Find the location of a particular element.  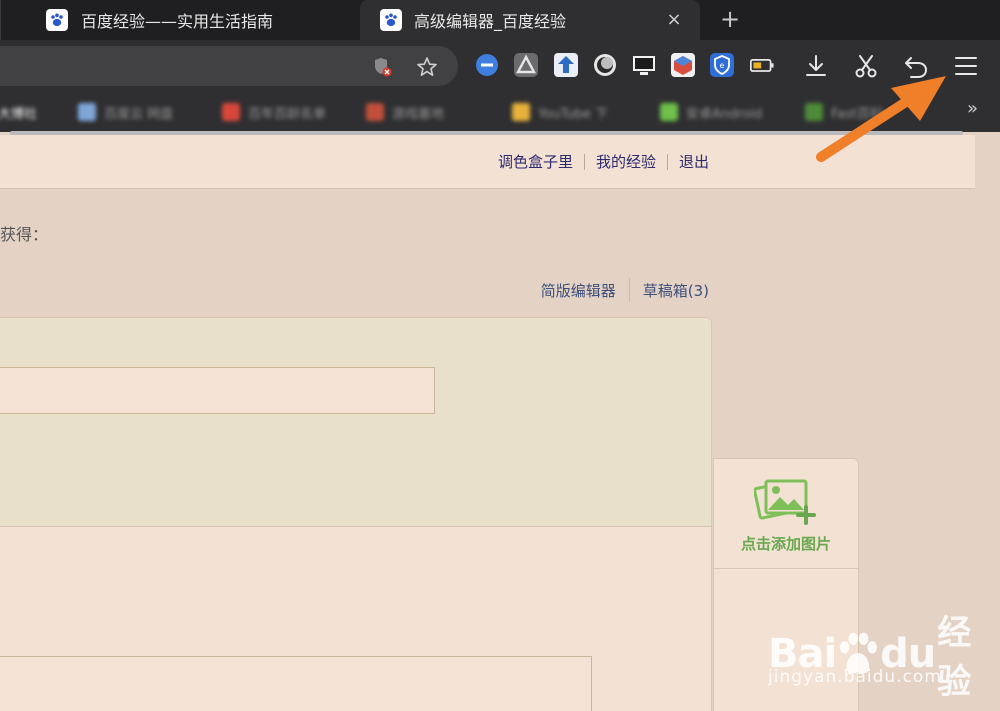

block-icon is located at coordinates (487, 65).